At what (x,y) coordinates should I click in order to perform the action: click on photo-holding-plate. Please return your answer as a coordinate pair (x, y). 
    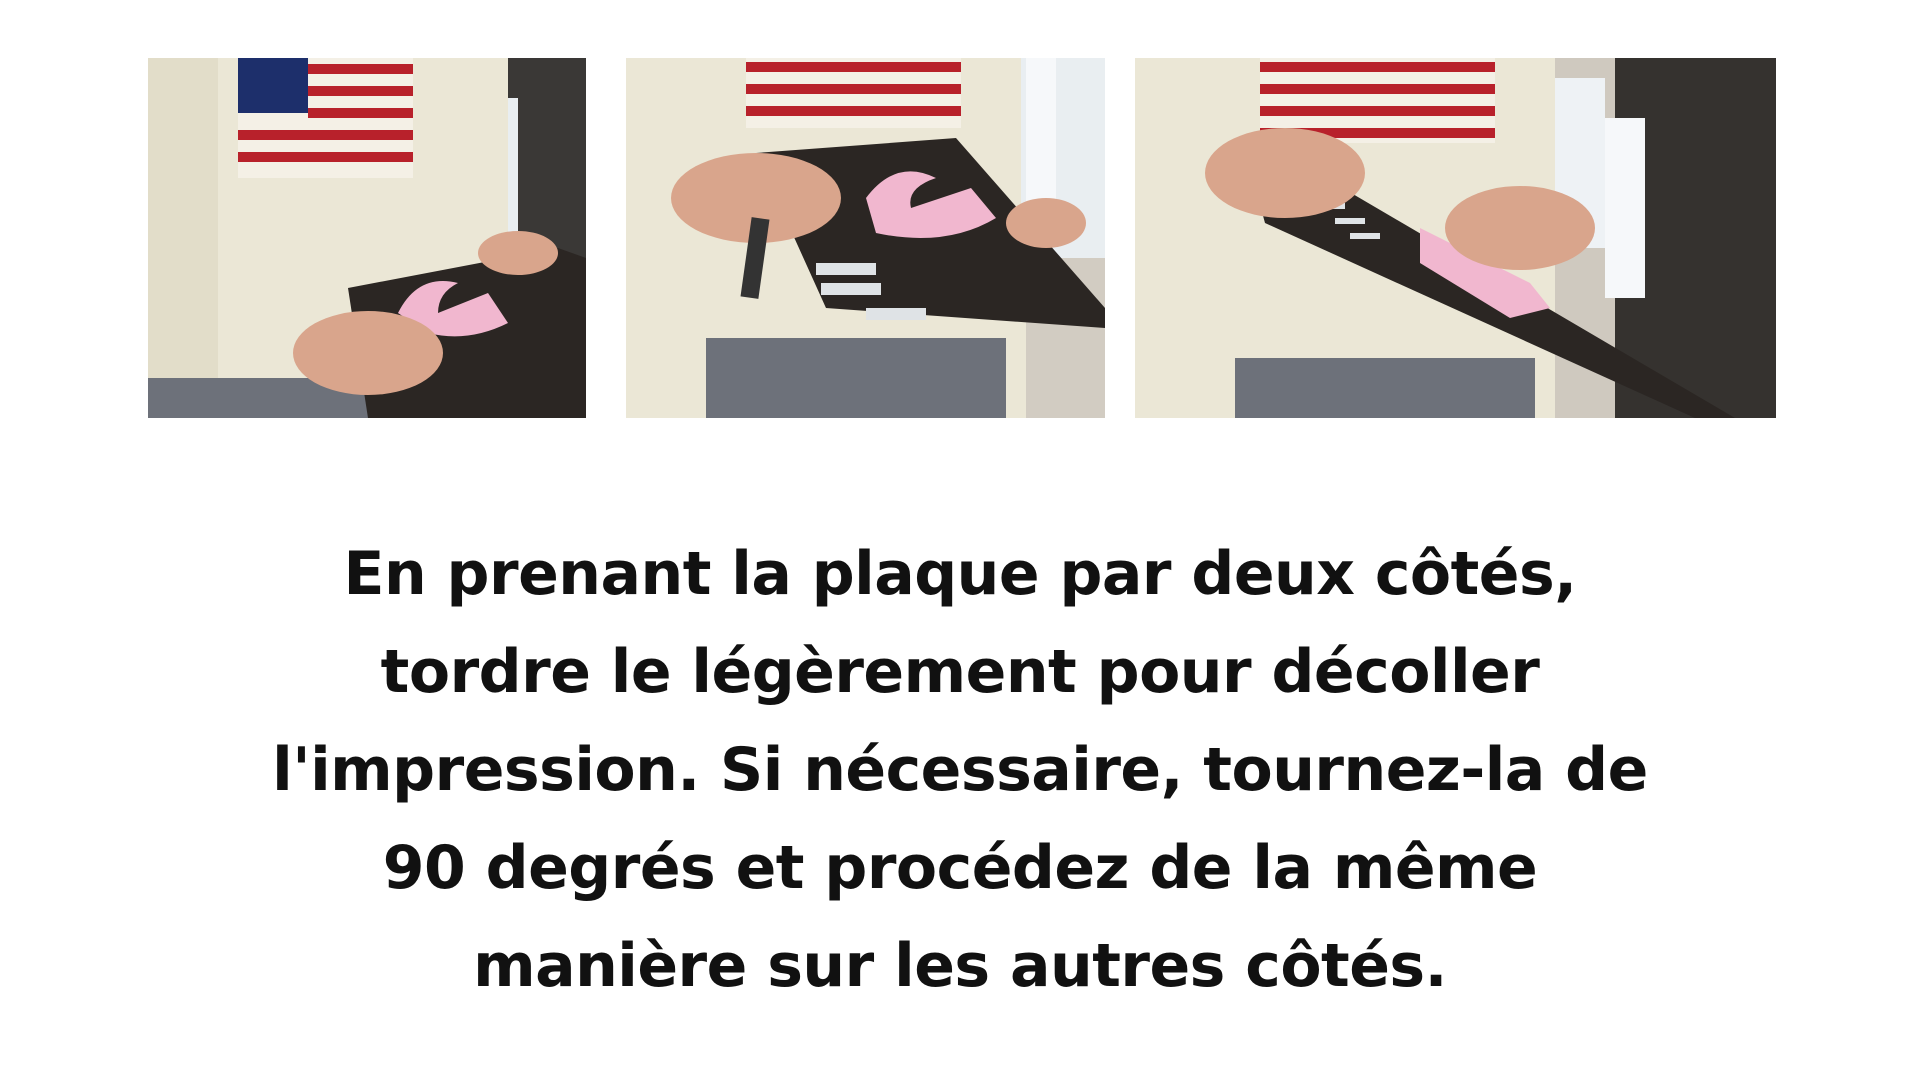
    Looking at the image, I should click on (367, 238).